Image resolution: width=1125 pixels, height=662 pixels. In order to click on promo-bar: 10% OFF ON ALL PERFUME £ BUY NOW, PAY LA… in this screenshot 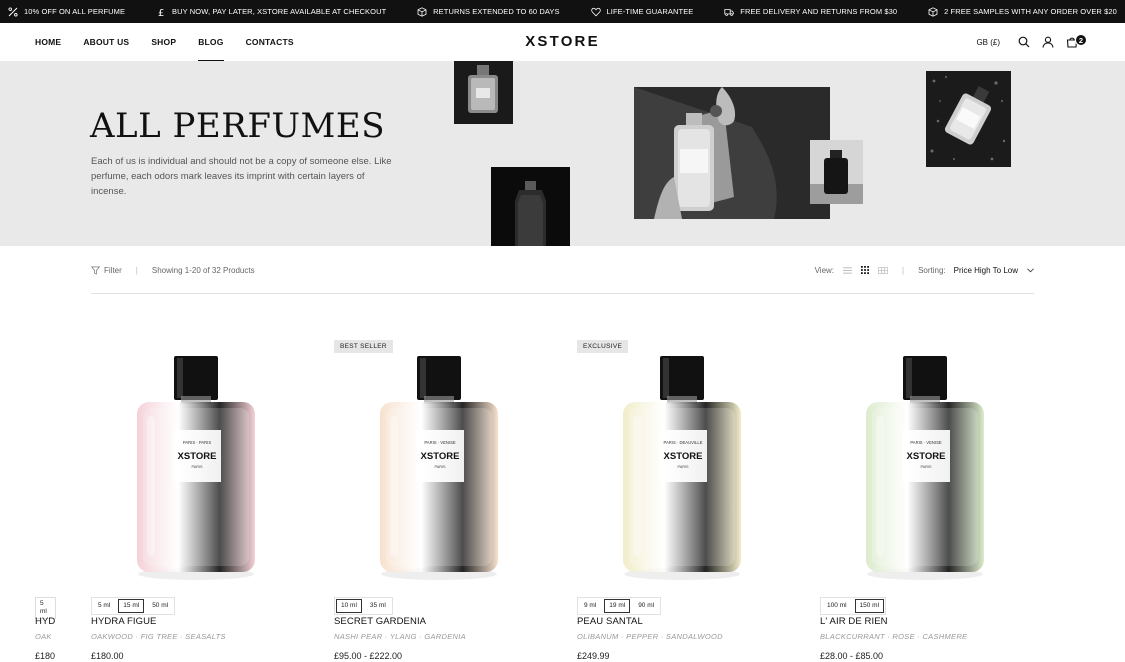, I will do `click(562, 11)`.